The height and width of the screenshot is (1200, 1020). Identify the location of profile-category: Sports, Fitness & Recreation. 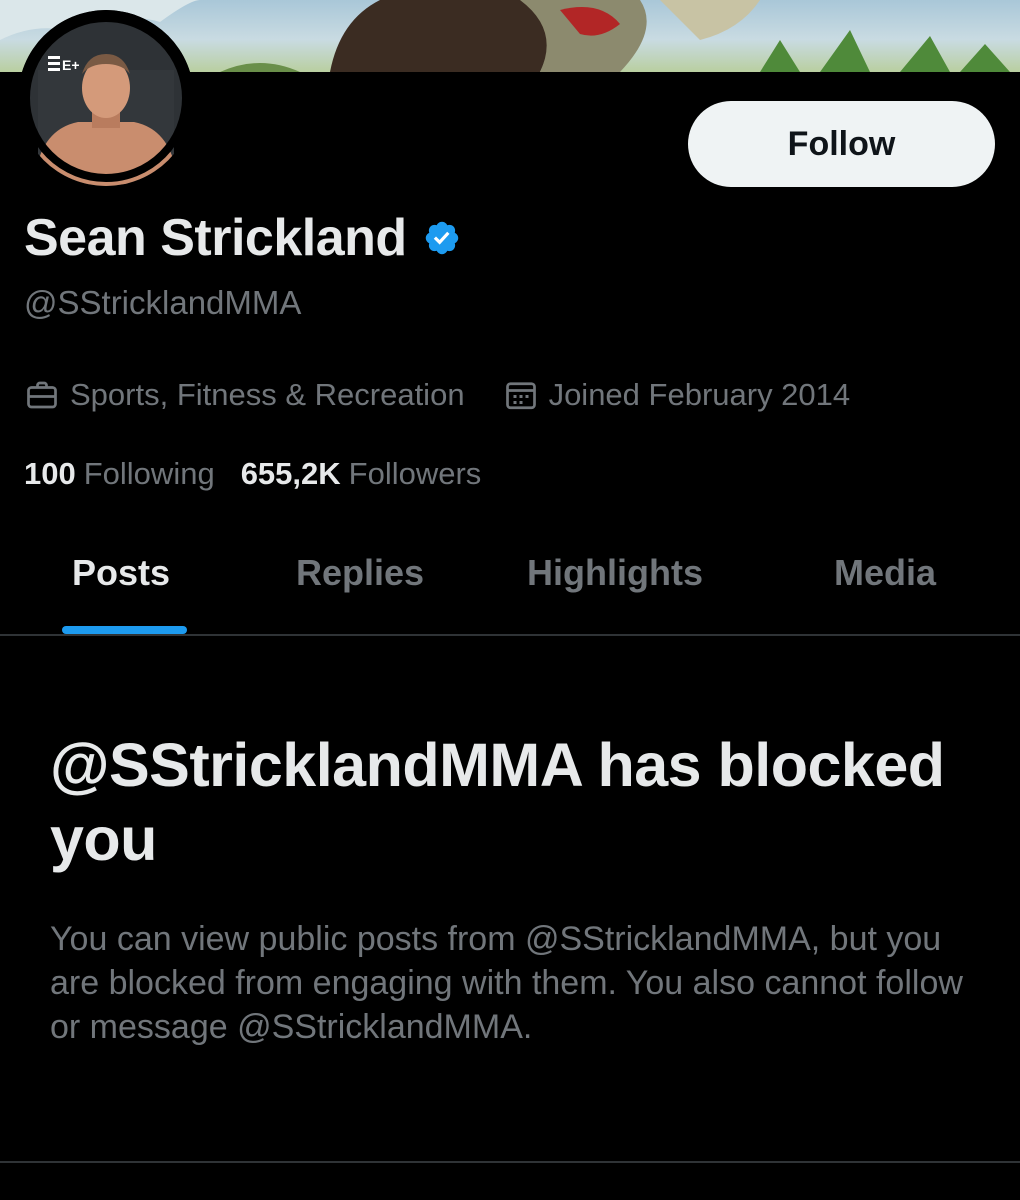
(244, 395).